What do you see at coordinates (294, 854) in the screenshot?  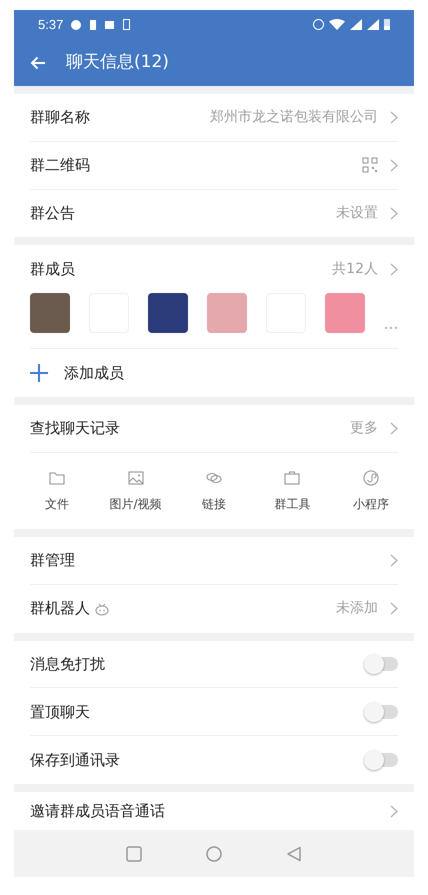 I see `triangle-icon` at bounding box center [294, 854].